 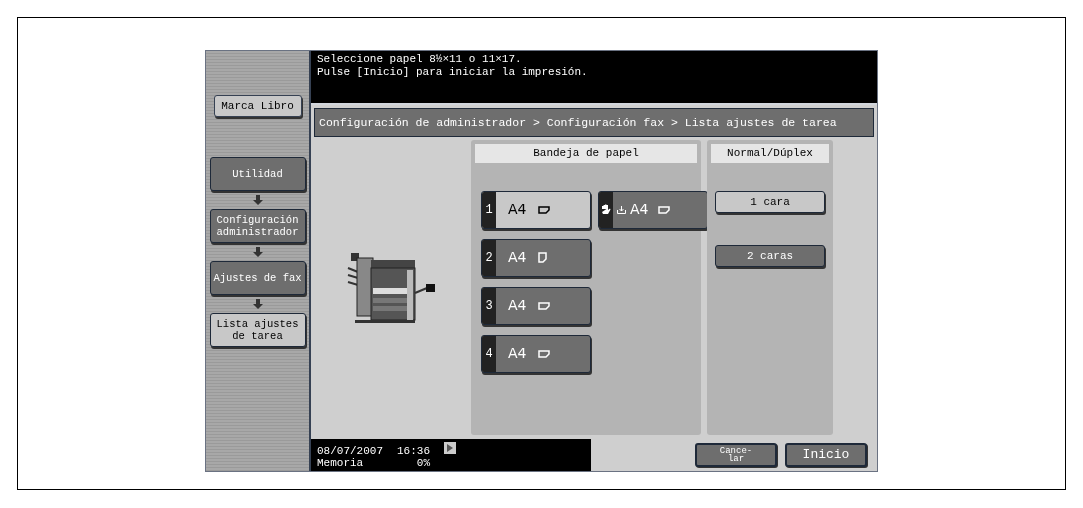 What do you see at coordinates (736, 455) in the screenshot?
I see `cancel-button: Cance- lar` at bounding box center [736, 455].